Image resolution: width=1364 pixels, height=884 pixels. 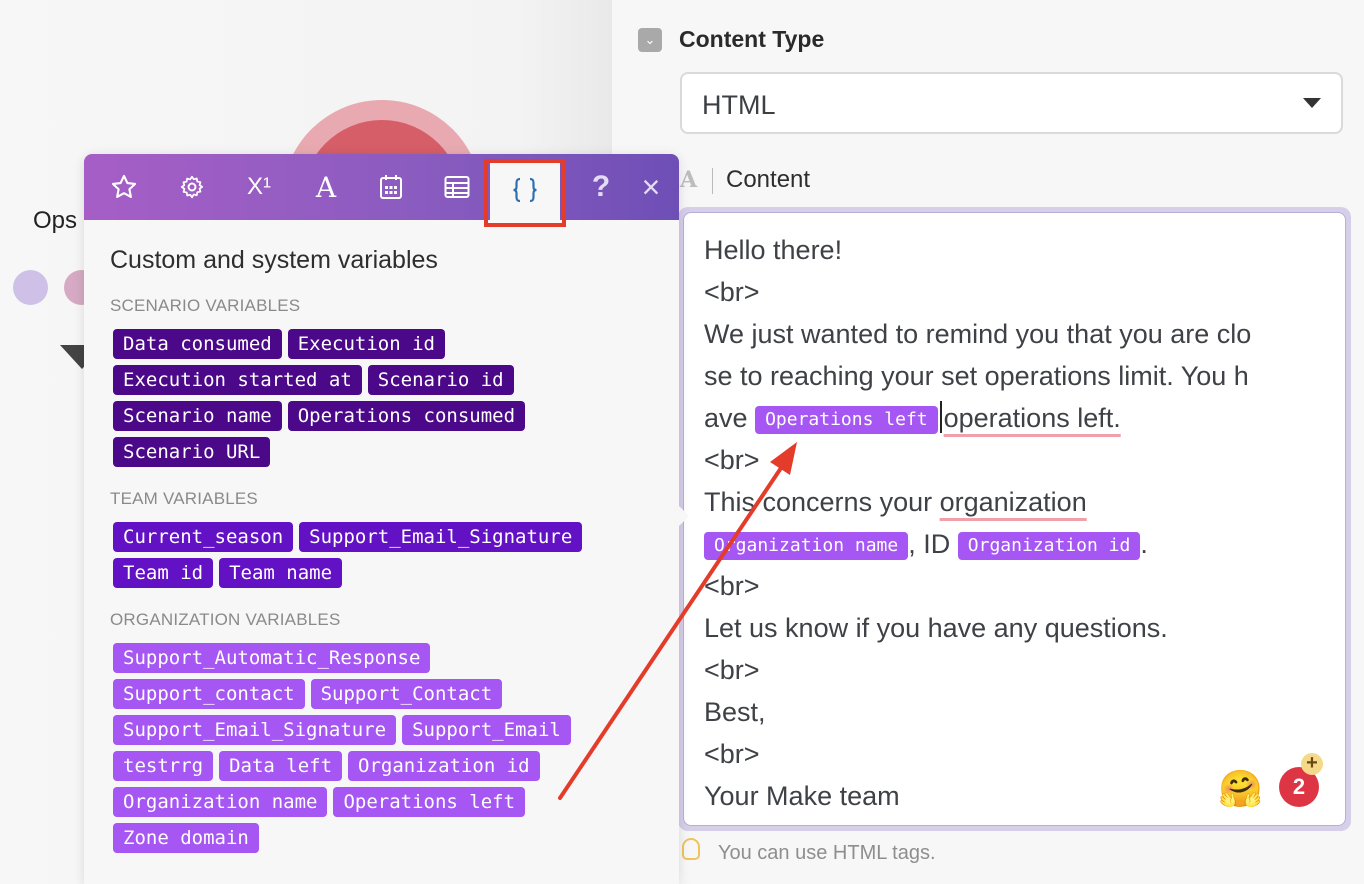 What do you see at coordinates (429, 802) in the screenshot?
I see `variable-tag: Operations left` at bounding box center [429, 802].